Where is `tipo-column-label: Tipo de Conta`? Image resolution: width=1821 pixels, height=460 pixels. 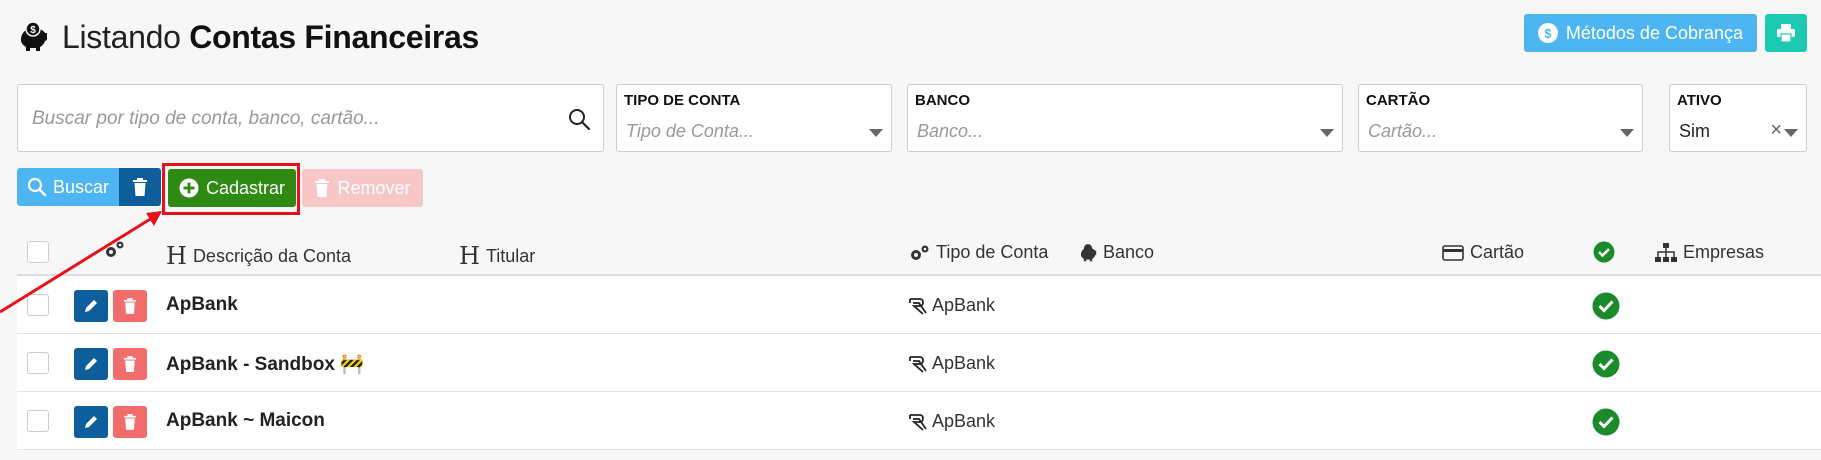
tipo-column-label: Tipo de Conta is located at coordinates (992, 252).